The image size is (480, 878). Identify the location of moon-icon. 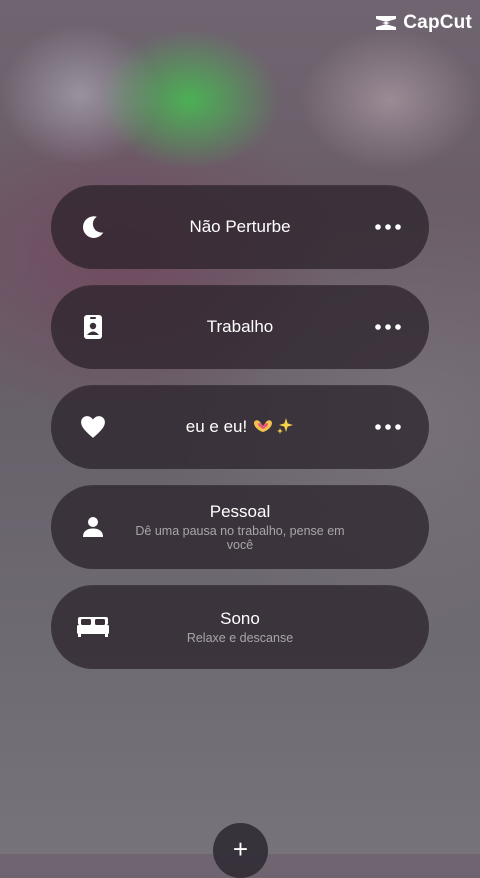
(93, 227).